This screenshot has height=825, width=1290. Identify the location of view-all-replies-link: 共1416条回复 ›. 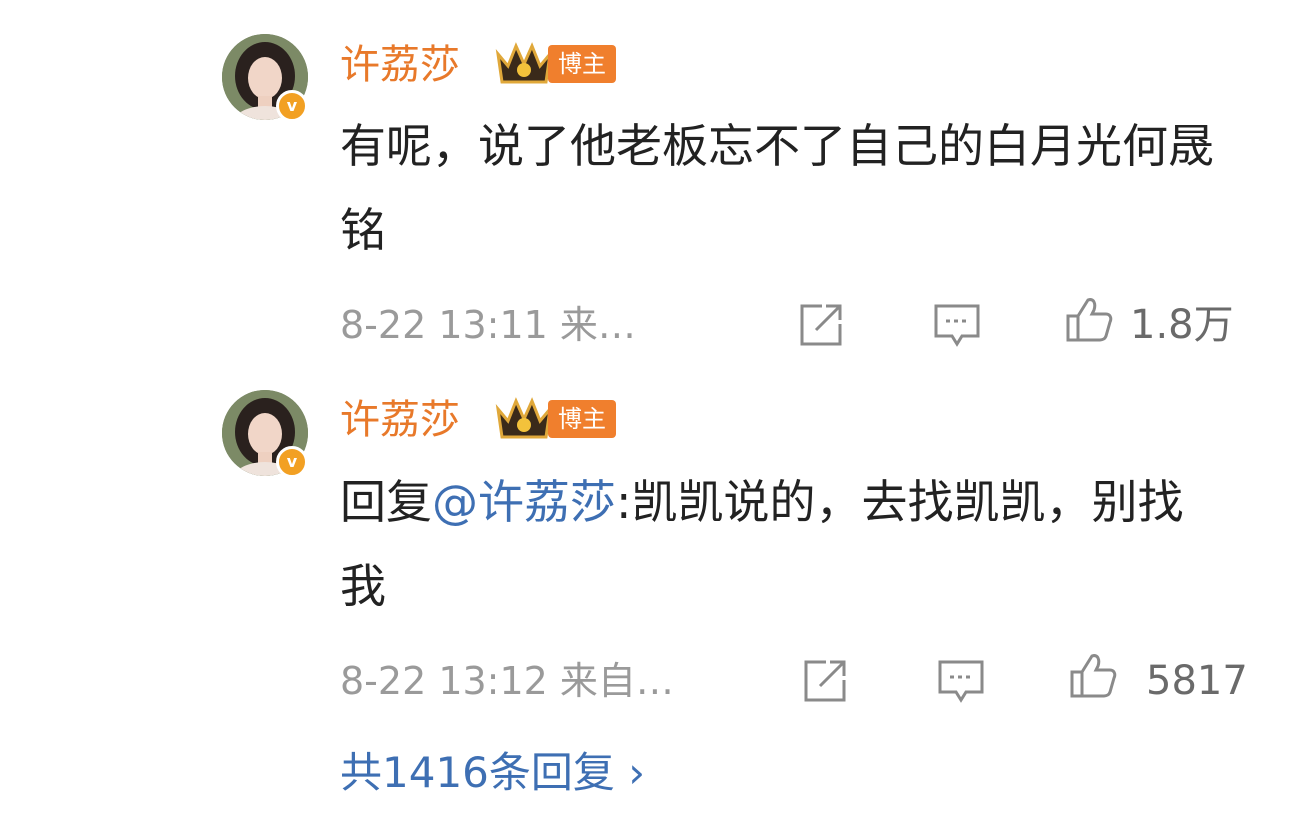
(492, 773).